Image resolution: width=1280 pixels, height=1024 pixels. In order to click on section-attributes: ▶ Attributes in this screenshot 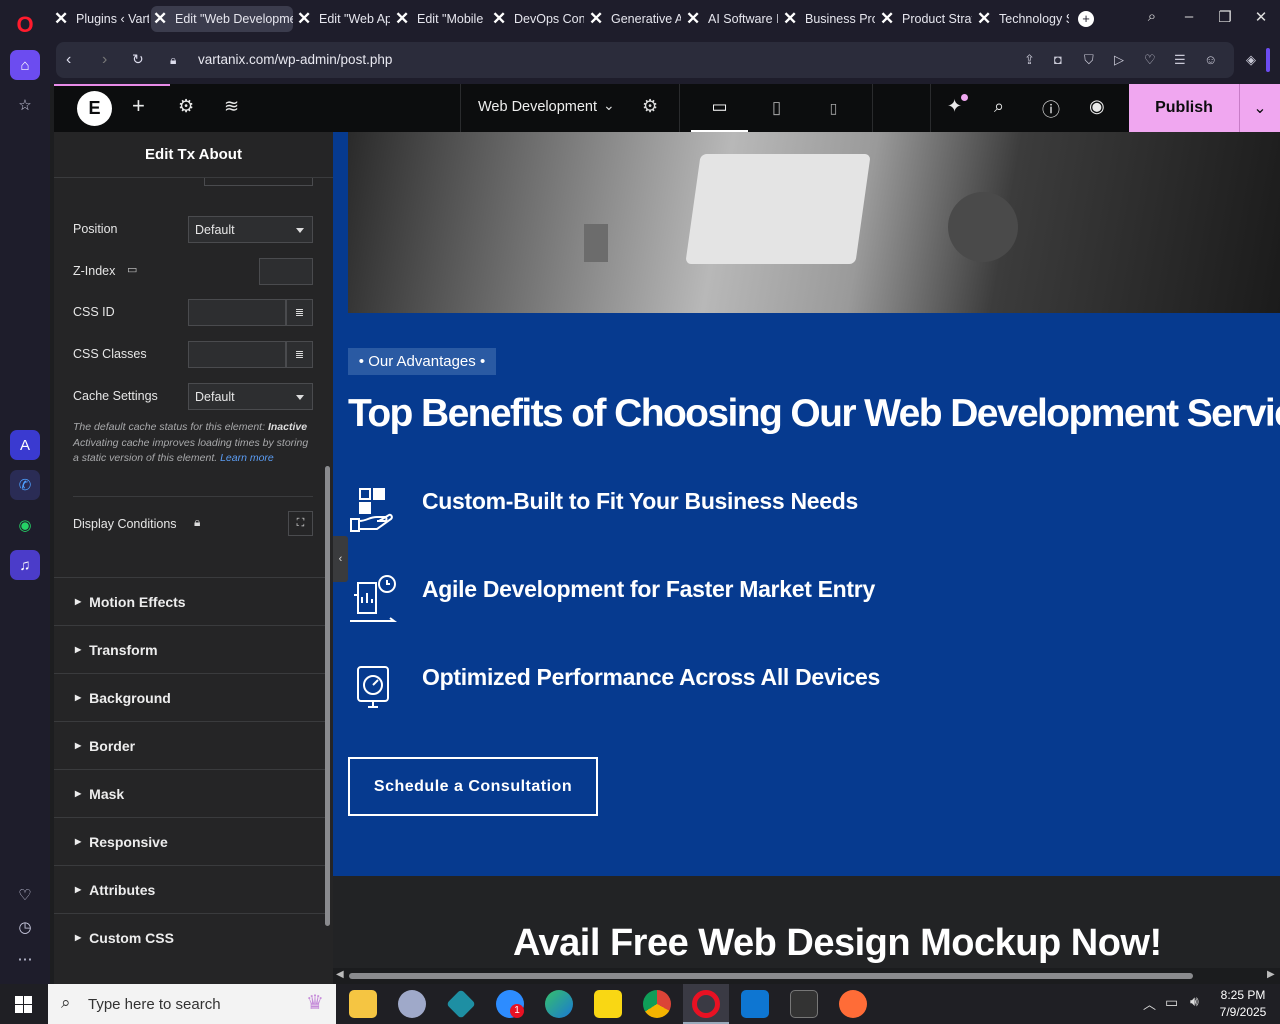, I will do `click(190, 889)`.